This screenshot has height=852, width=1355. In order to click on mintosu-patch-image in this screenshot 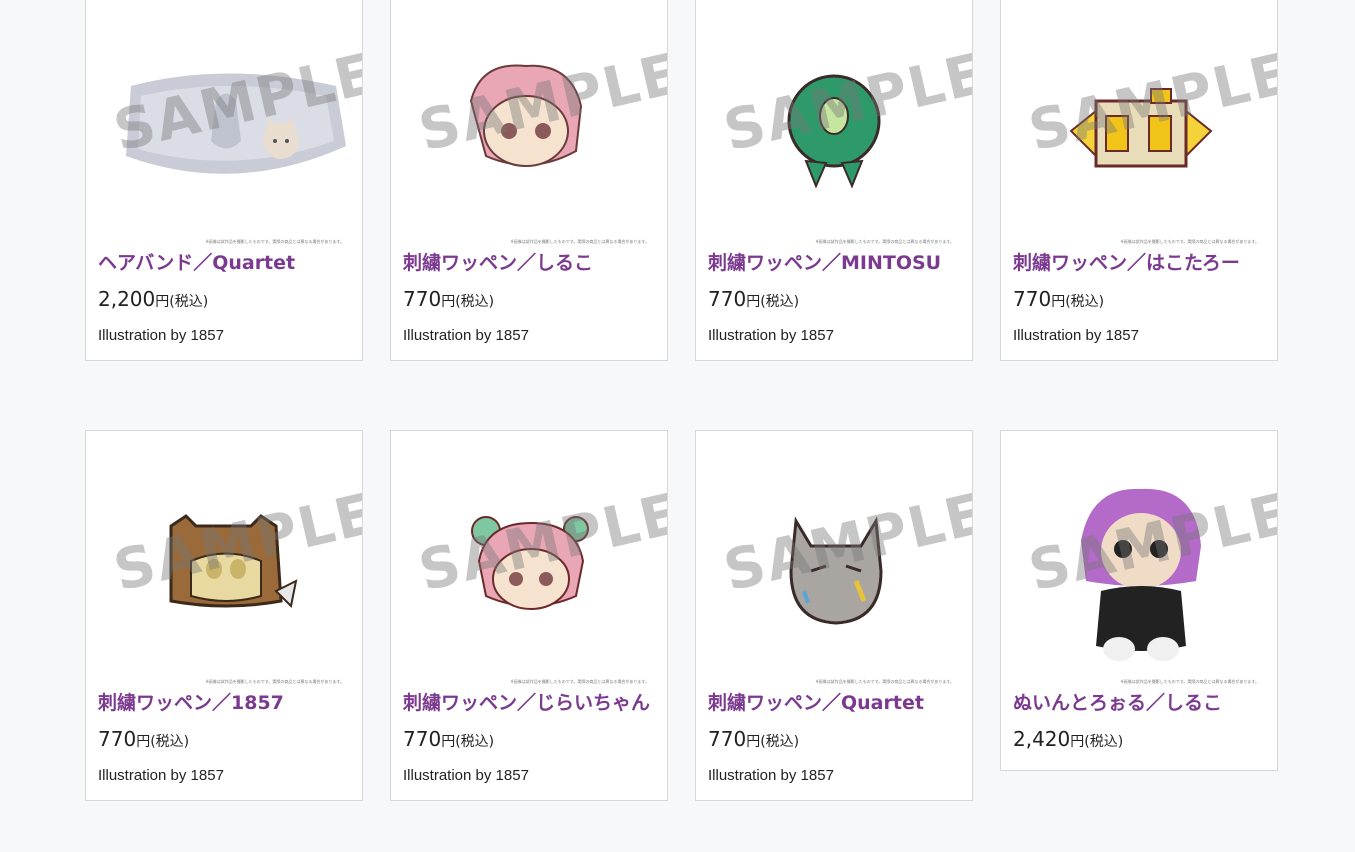, I will do `click(834, 131)`.